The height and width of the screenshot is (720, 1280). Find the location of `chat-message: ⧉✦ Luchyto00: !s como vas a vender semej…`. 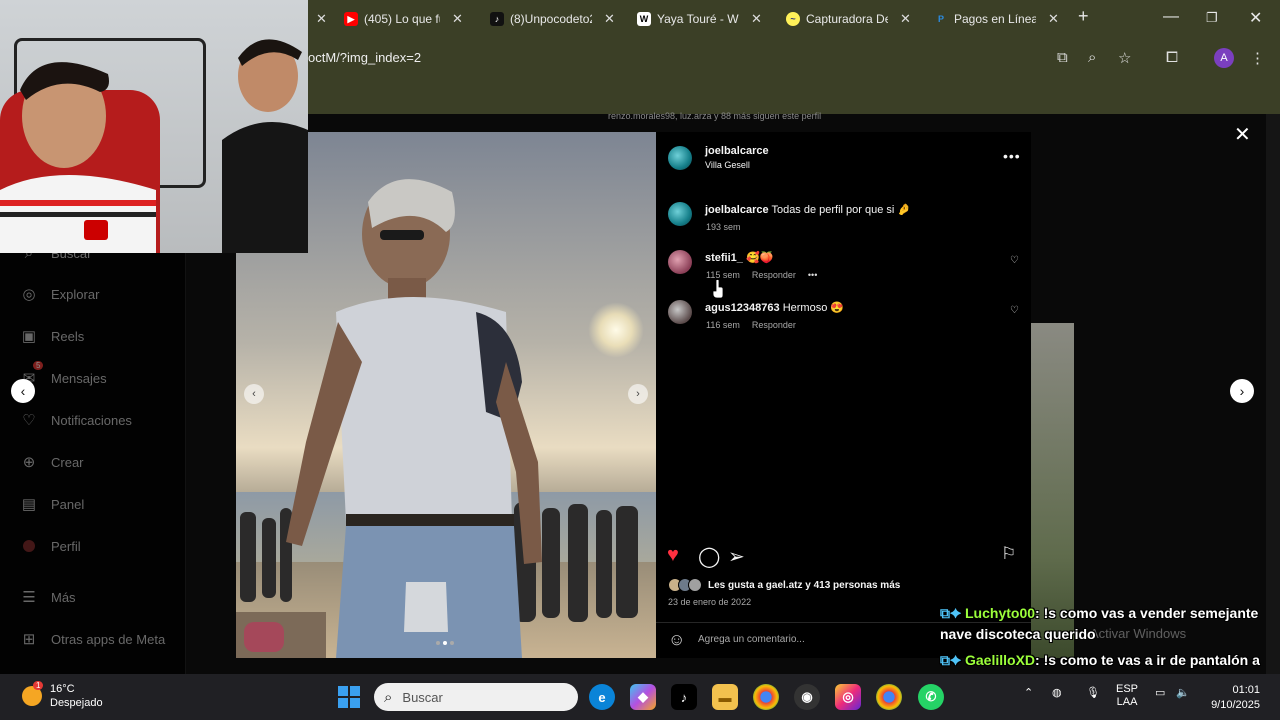

chat-message: ⧉✦ Luchyto00: !s como vas a vender semej… is located at coordinates (1105, 624).